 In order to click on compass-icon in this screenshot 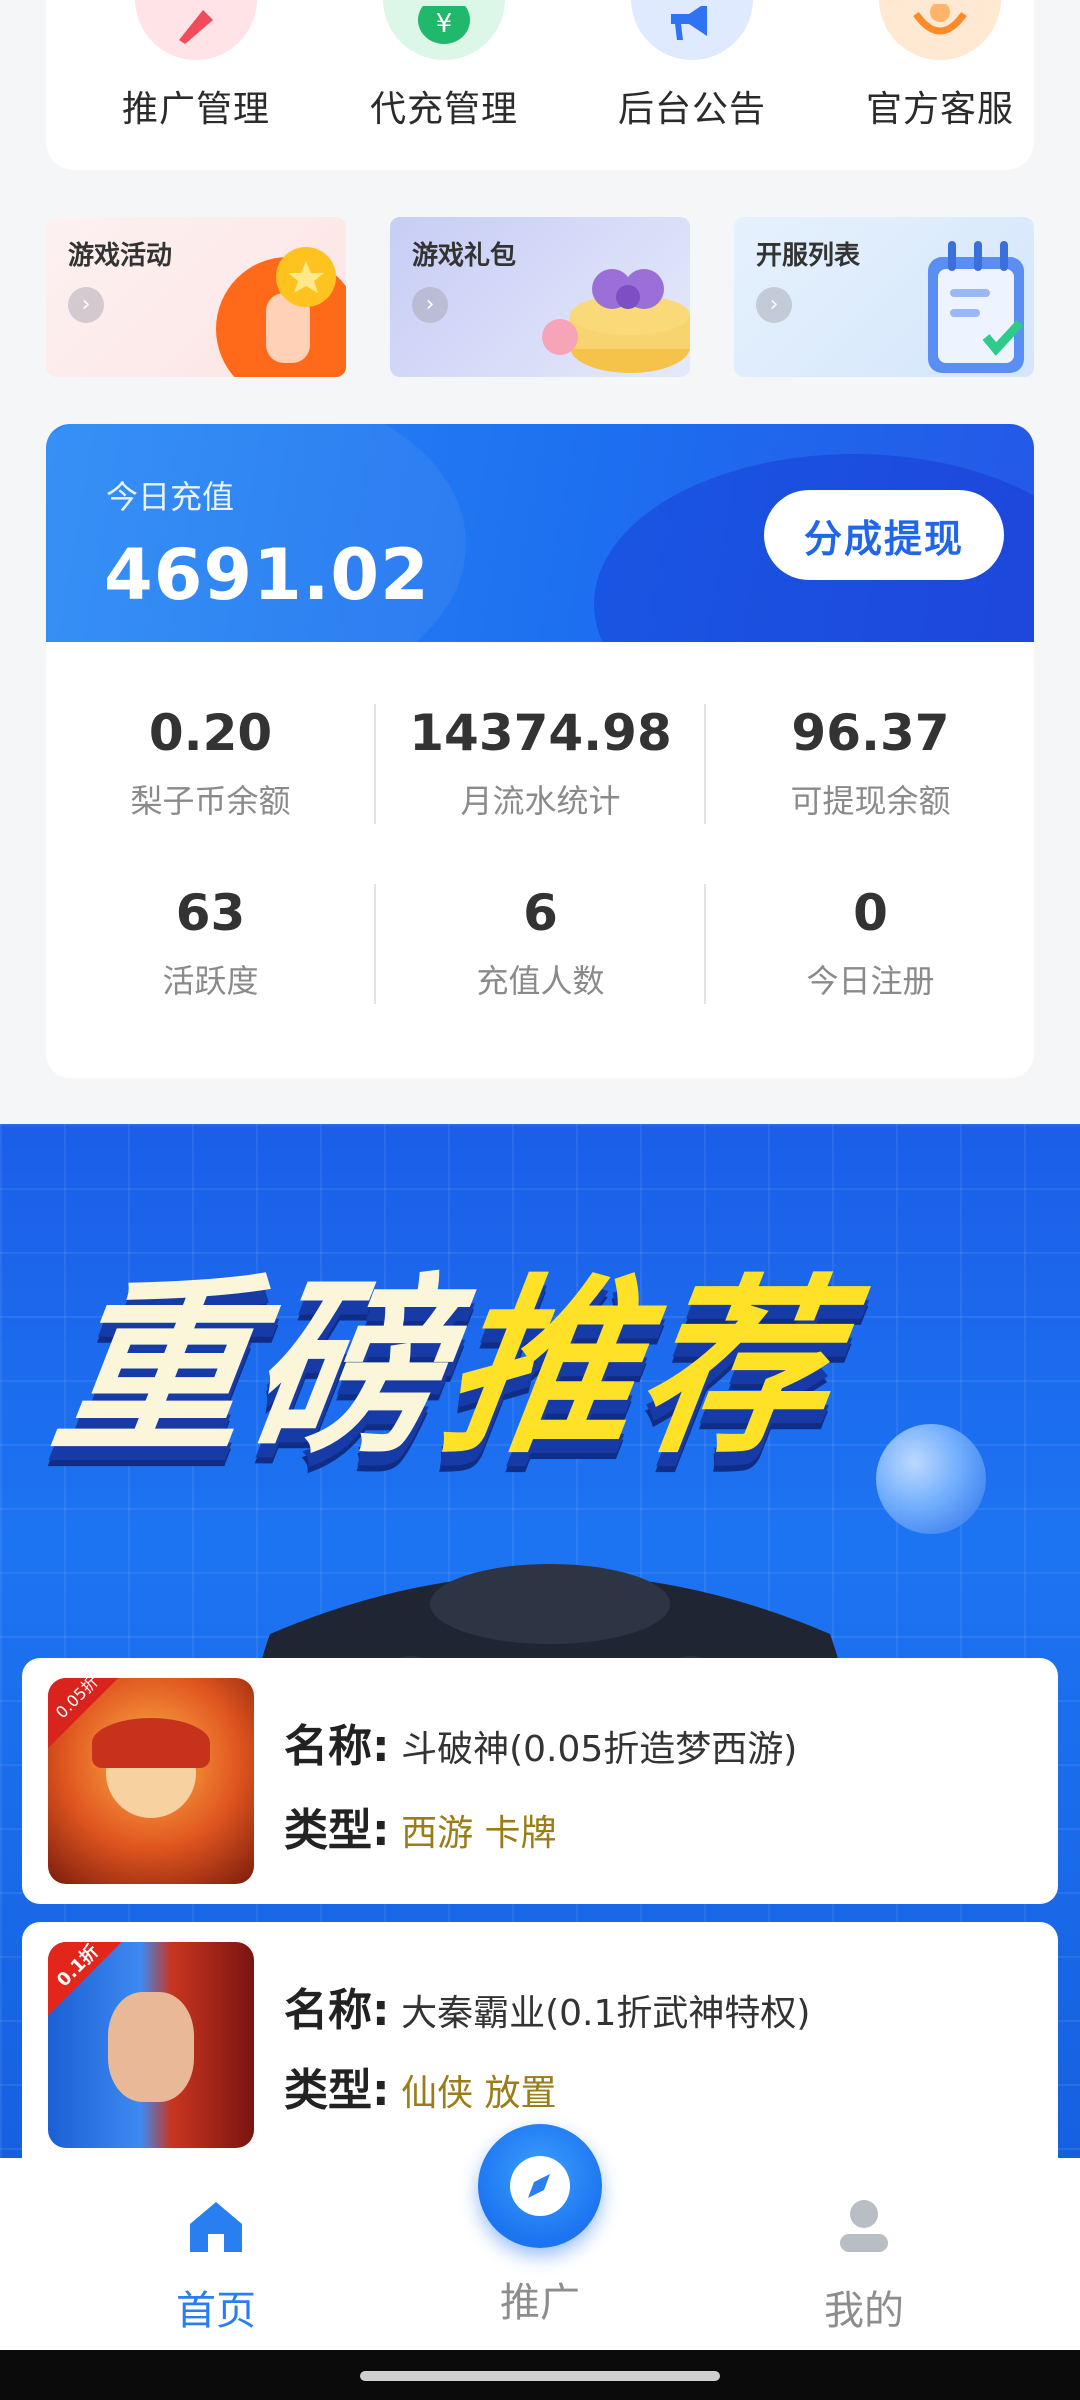, I will do `click(540, 2186)`.